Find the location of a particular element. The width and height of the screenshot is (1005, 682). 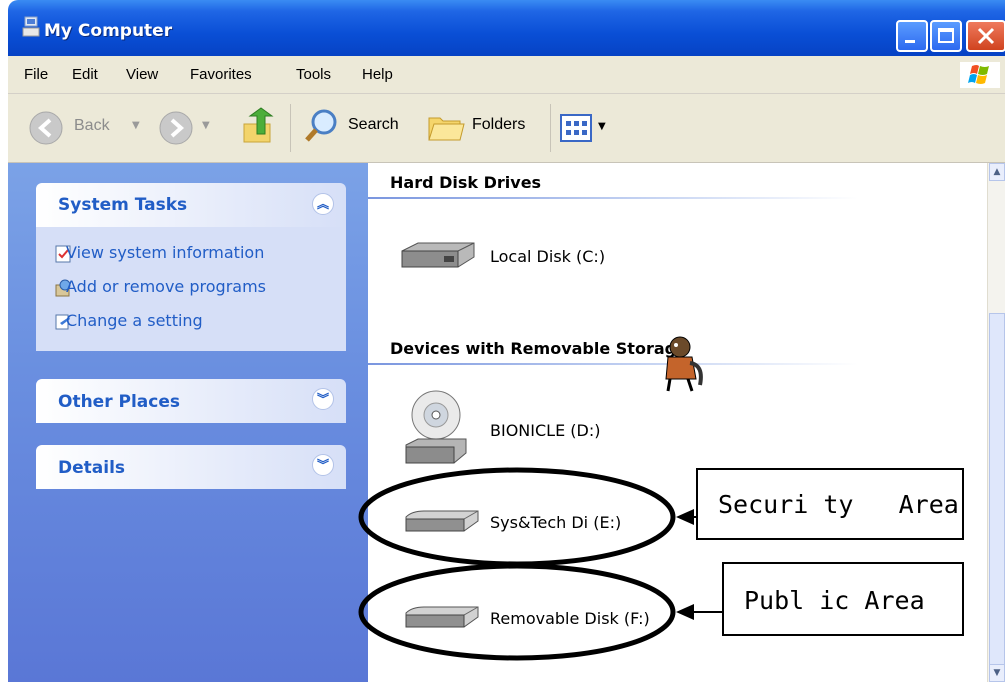

collapse-icon: ︽ is located at coordinates (323, 204).